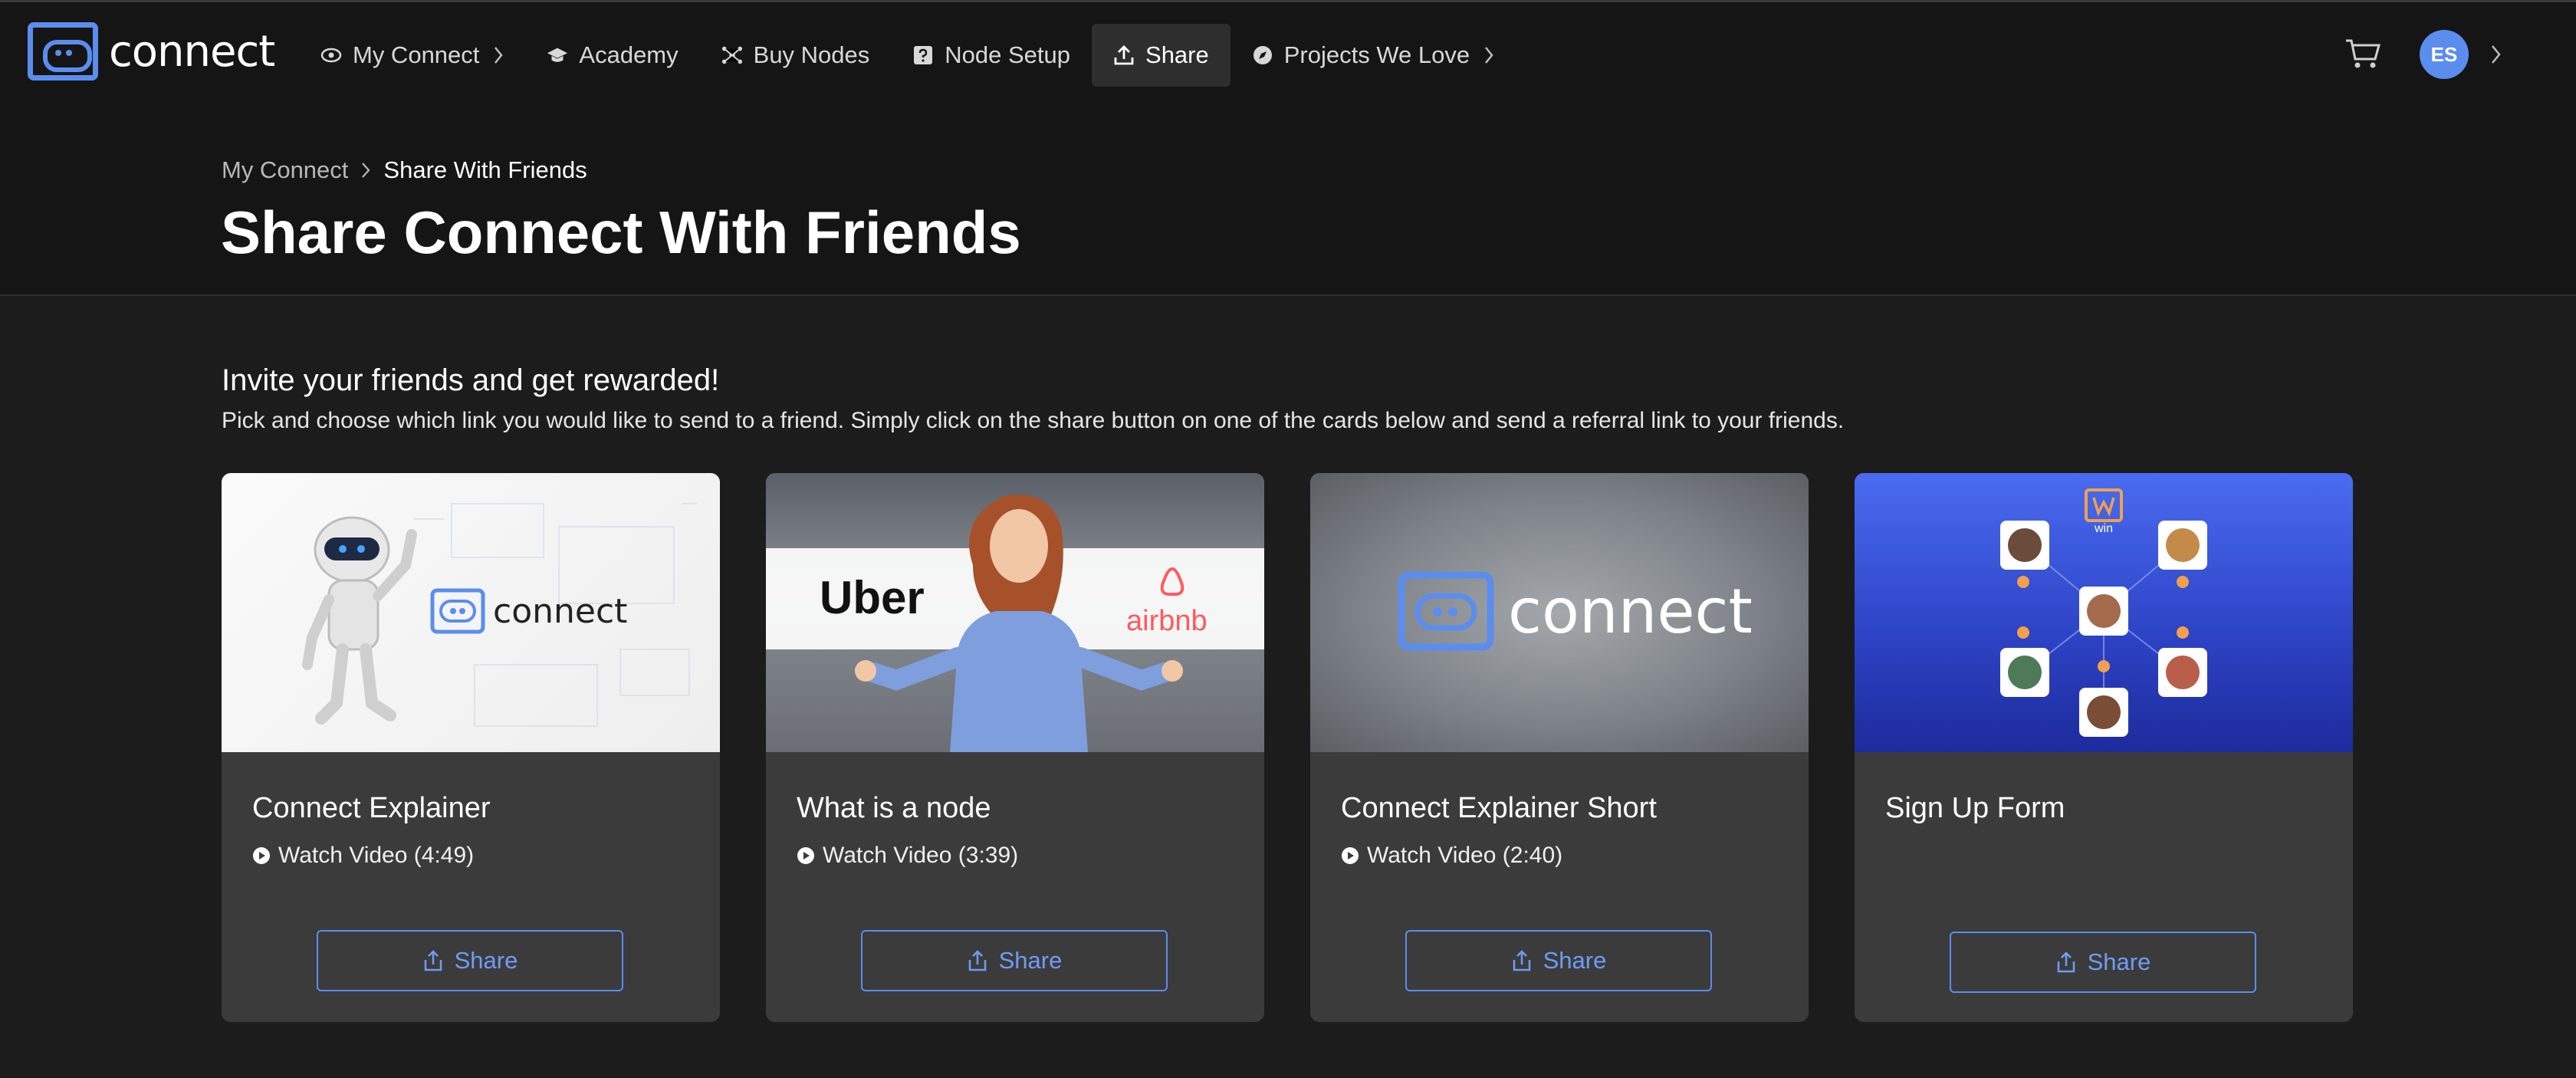 The height and width of the screenshot is (1078, 2576). I want to click on referral-network-illustration, so click(2103, 612).